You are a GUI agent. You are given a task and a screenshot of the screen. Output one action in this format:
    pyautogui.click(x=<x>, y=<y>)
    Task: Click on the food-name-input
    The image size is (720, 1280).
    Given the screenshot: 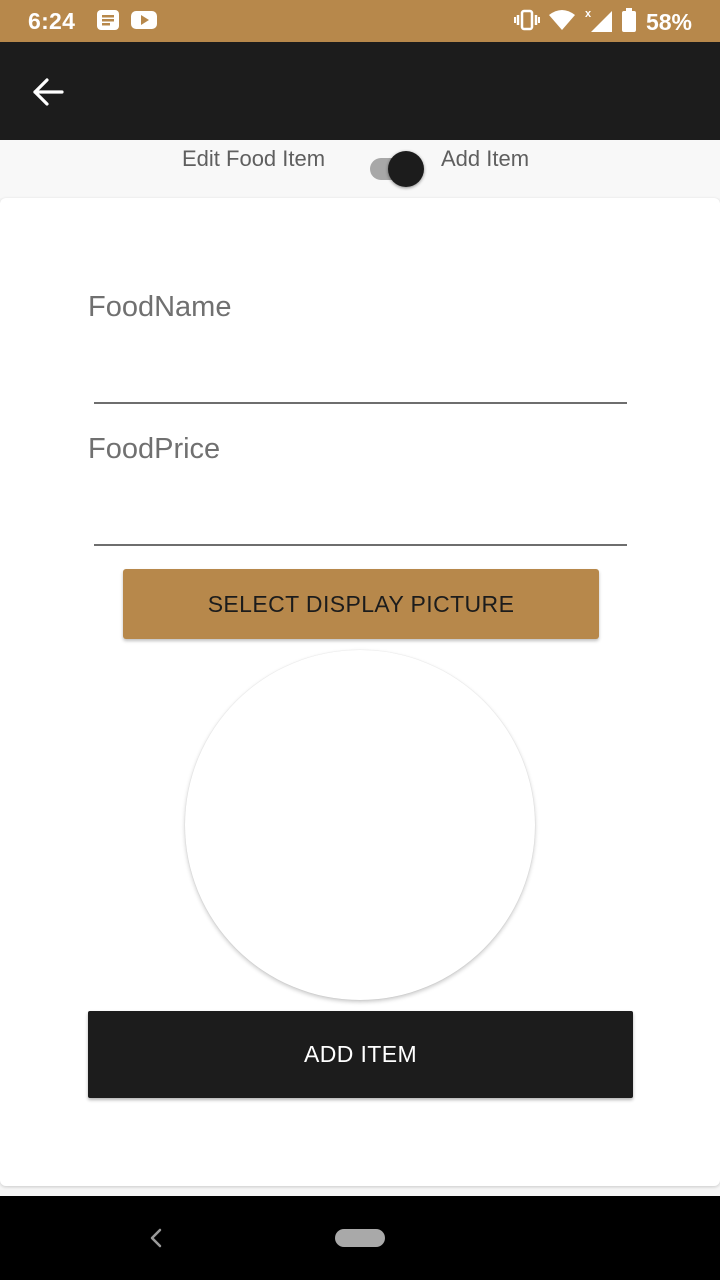 What is the action you would take?
    pyautogui.click(x=360, y=384)
    